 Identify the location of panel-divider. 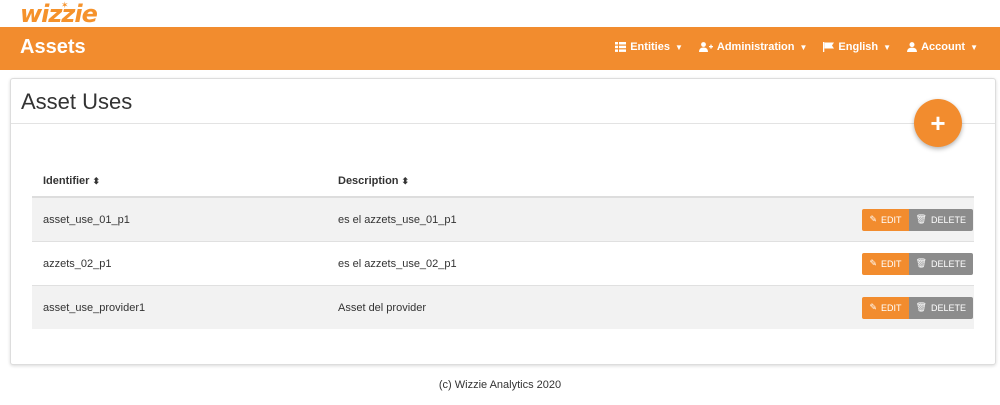
(503, 123).